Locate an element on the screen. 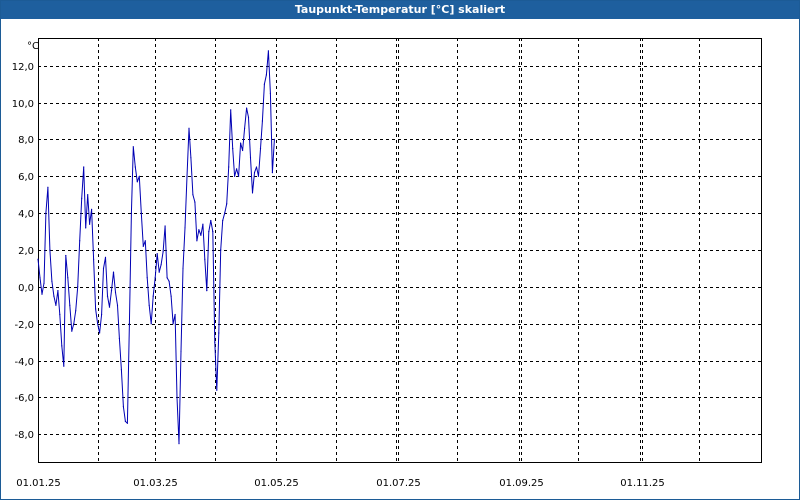  y-tick-label: -6,0 is located at coordinates (24, 398).